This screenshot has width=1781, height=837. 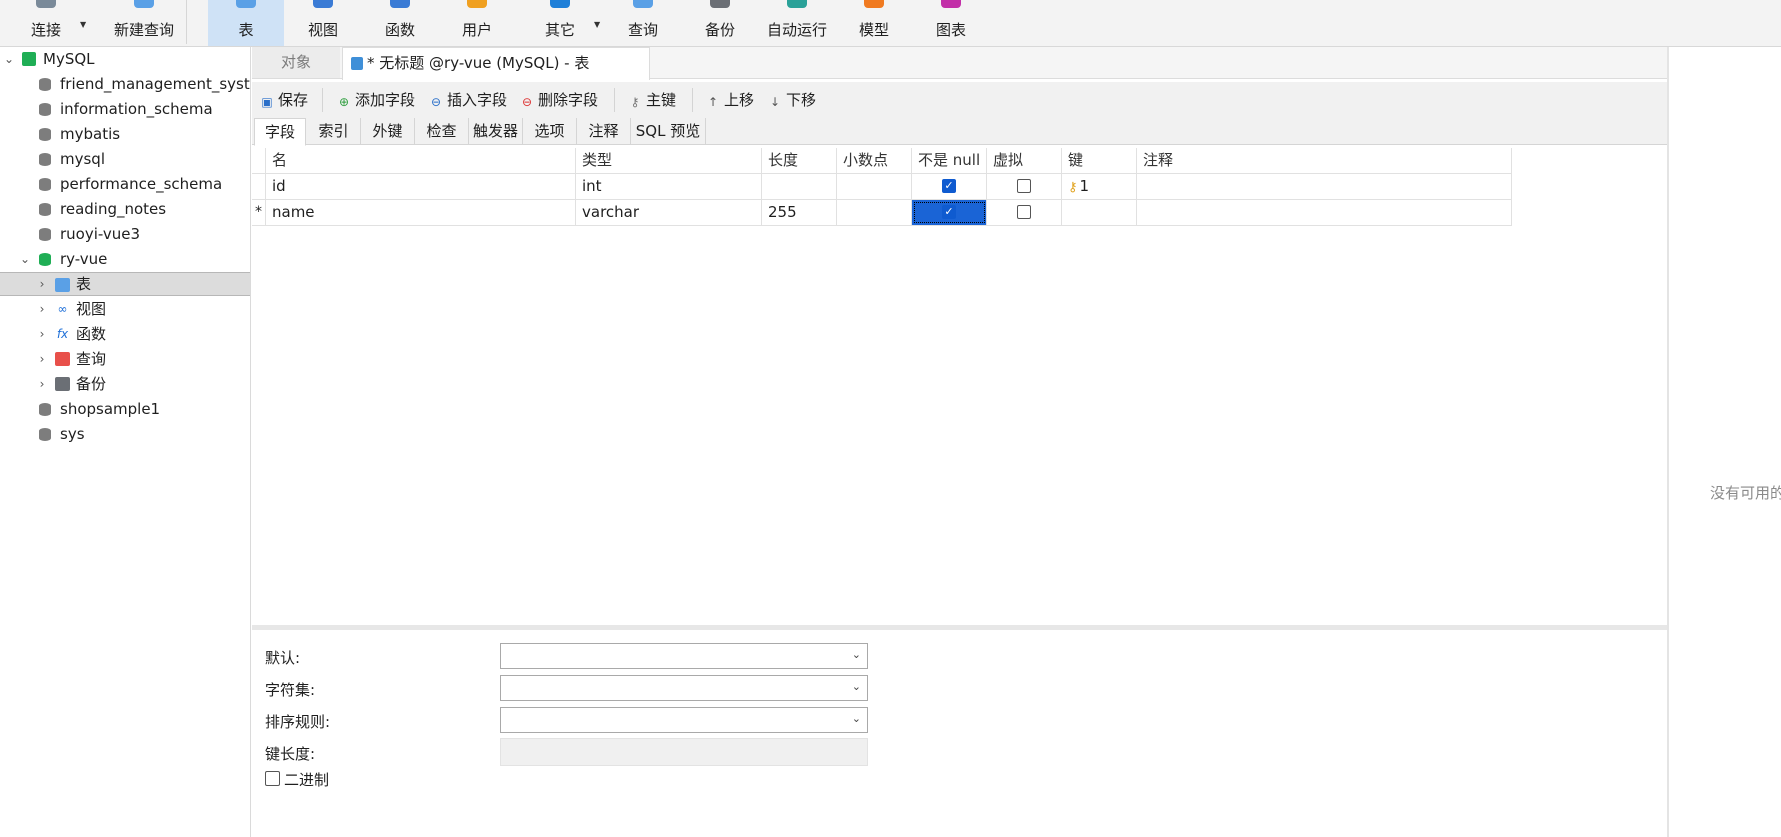 What do you see at coordinates (323, 4) in the screenshot?
I see `view-icon` at bounding box center [323, 4].